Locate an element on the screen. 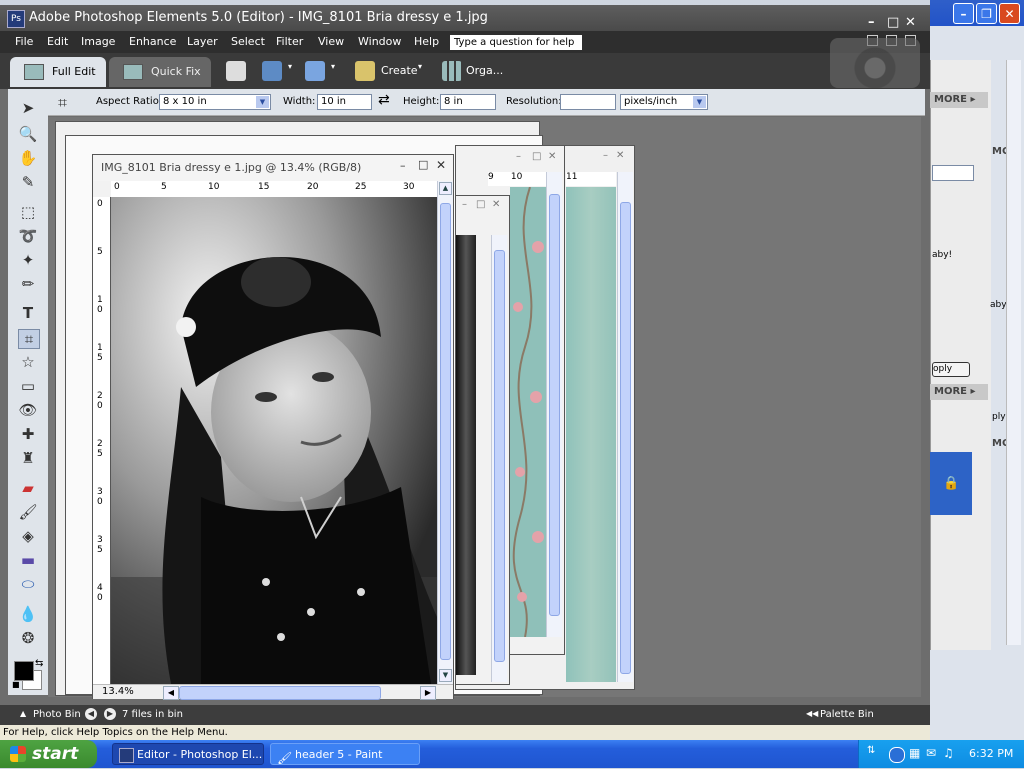 The height and width of the screenshot is (769, 1024). share-dropdown-icon: ▾ is located at coordinates (290, 66).